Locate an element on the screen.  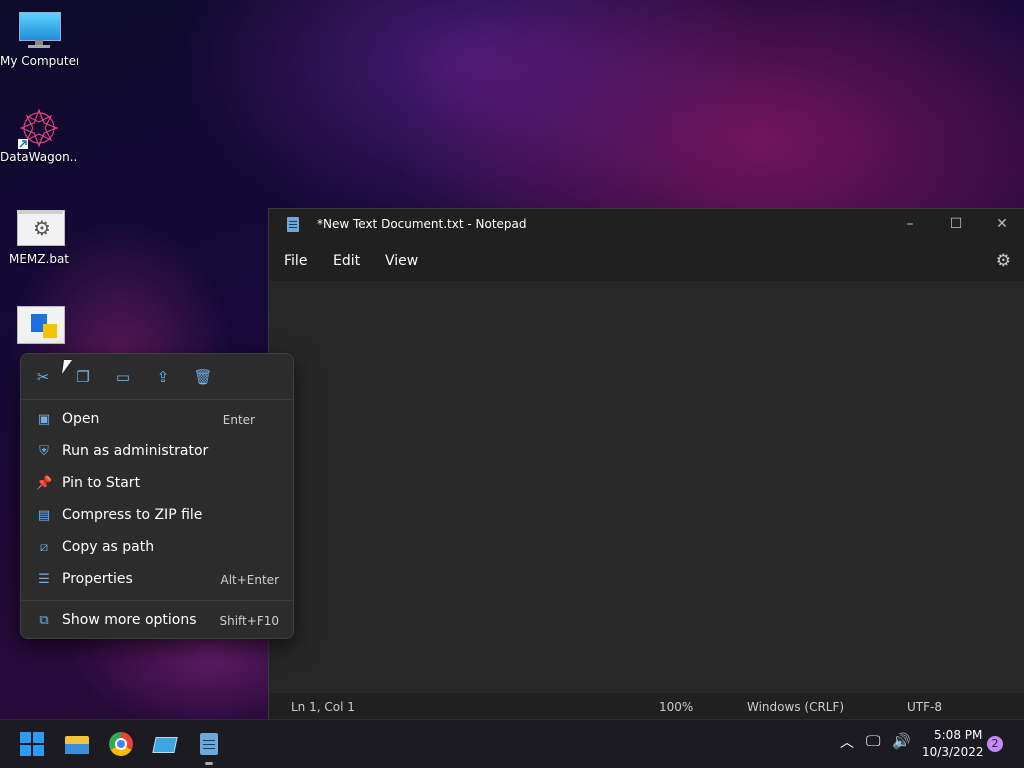
path-icon: ⧄ is located at coordinates (44, 547).